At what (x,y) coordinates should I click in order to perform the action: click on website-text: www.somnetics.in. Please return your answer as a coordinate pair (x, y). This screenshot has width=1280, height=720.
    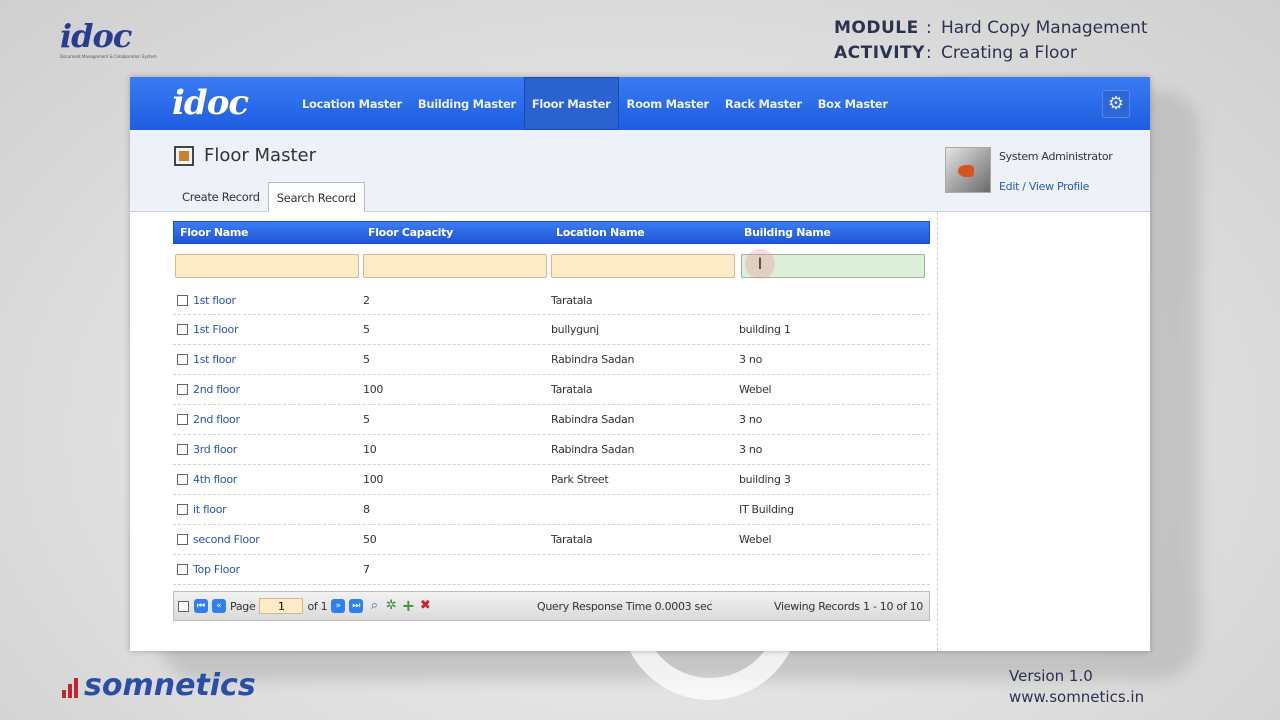
    Looking at the image, I should click on (1076, 697).